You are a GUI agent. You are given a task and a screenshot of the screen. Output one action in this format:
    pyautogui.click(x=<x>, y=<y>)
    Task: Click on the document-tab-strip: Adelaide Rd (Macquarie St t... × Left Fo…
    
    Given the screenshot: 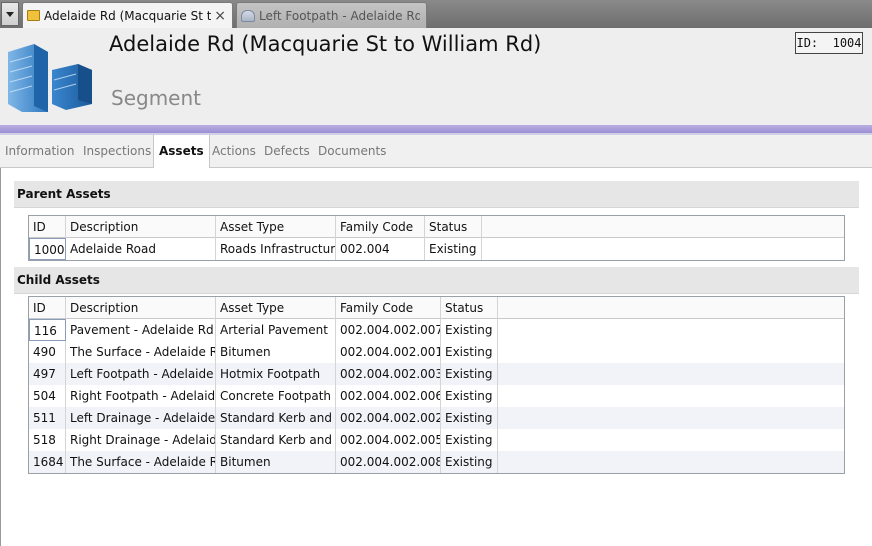 What is the action you would take?
    pyautogui.click(x=436, y=14)
    